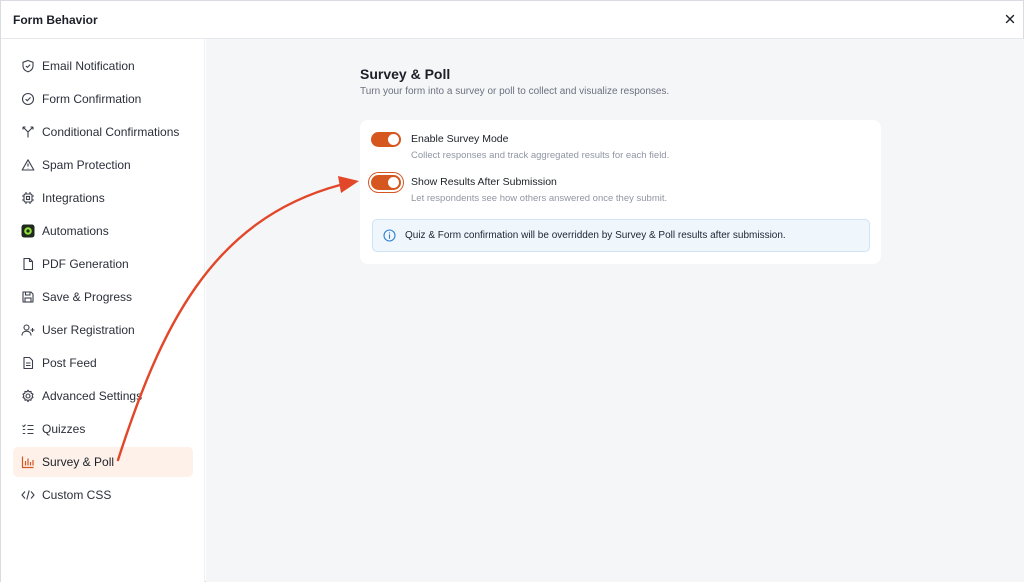 Image resolution: width=1024 pixels, height=582 pixels. What do you see at coordinates (73, 198) in the screenshot?
I see `sidebar-item-label: Integrations` at bounding box center [73, 198].